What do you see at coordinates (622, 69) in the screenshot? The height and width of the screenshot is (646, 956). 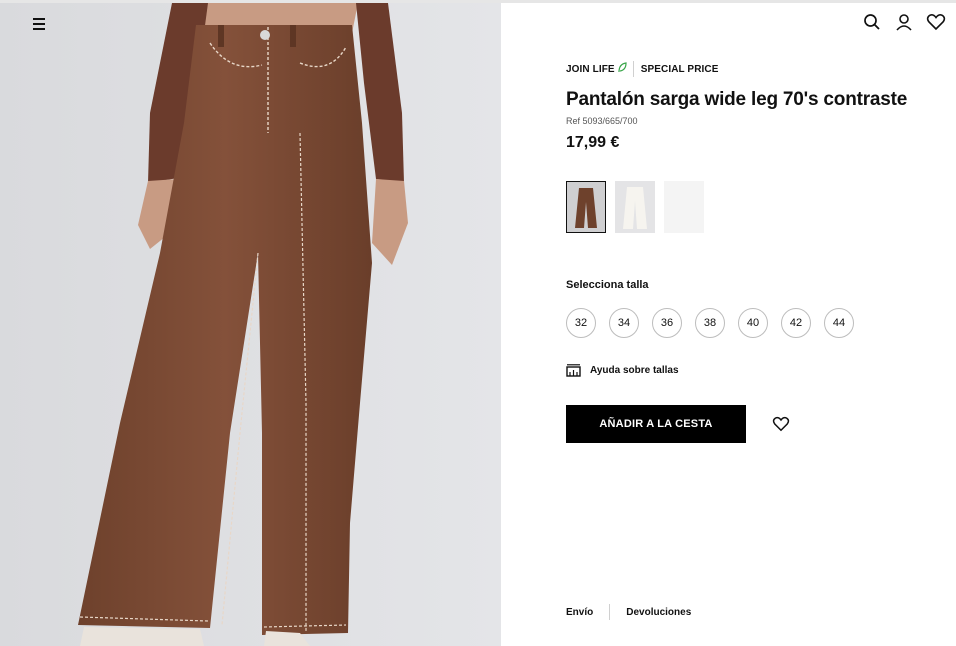 I see `leaf-icon` at bounding box center [622, 69].